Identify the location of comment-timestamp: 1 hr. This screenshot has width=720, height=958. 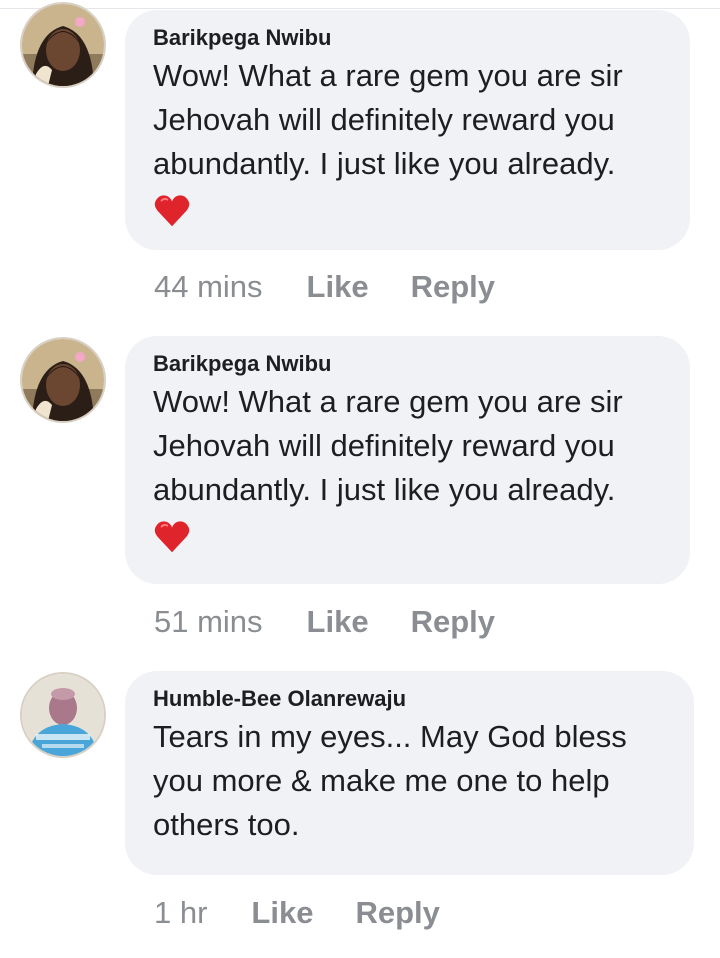
(180, 913).